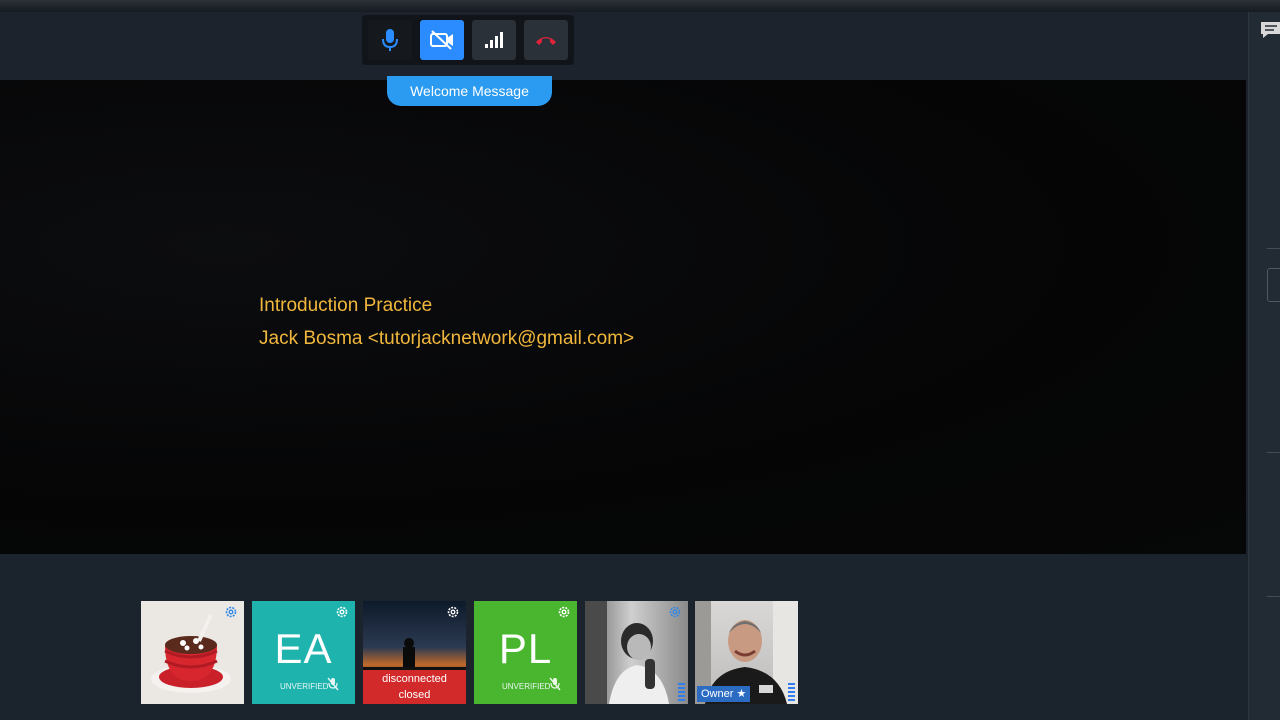  I want to click on phone-hangup-icon, so click(546, 41).